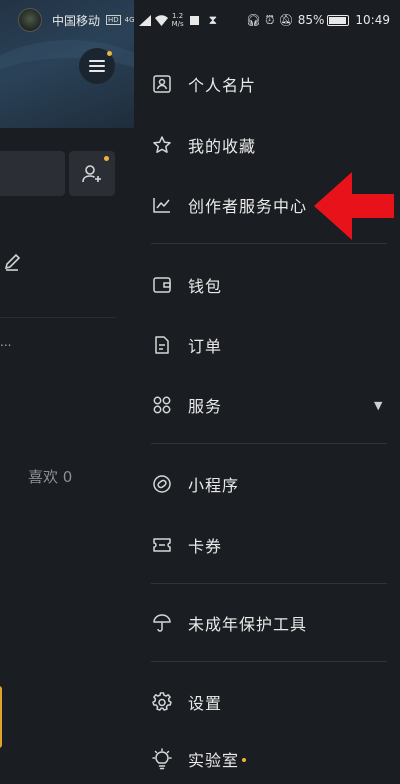 The image size is (400, 784). Describe the element at coordinates (205, 546) in the screenshot. I see `menu-item-label: 卡券` at that location.